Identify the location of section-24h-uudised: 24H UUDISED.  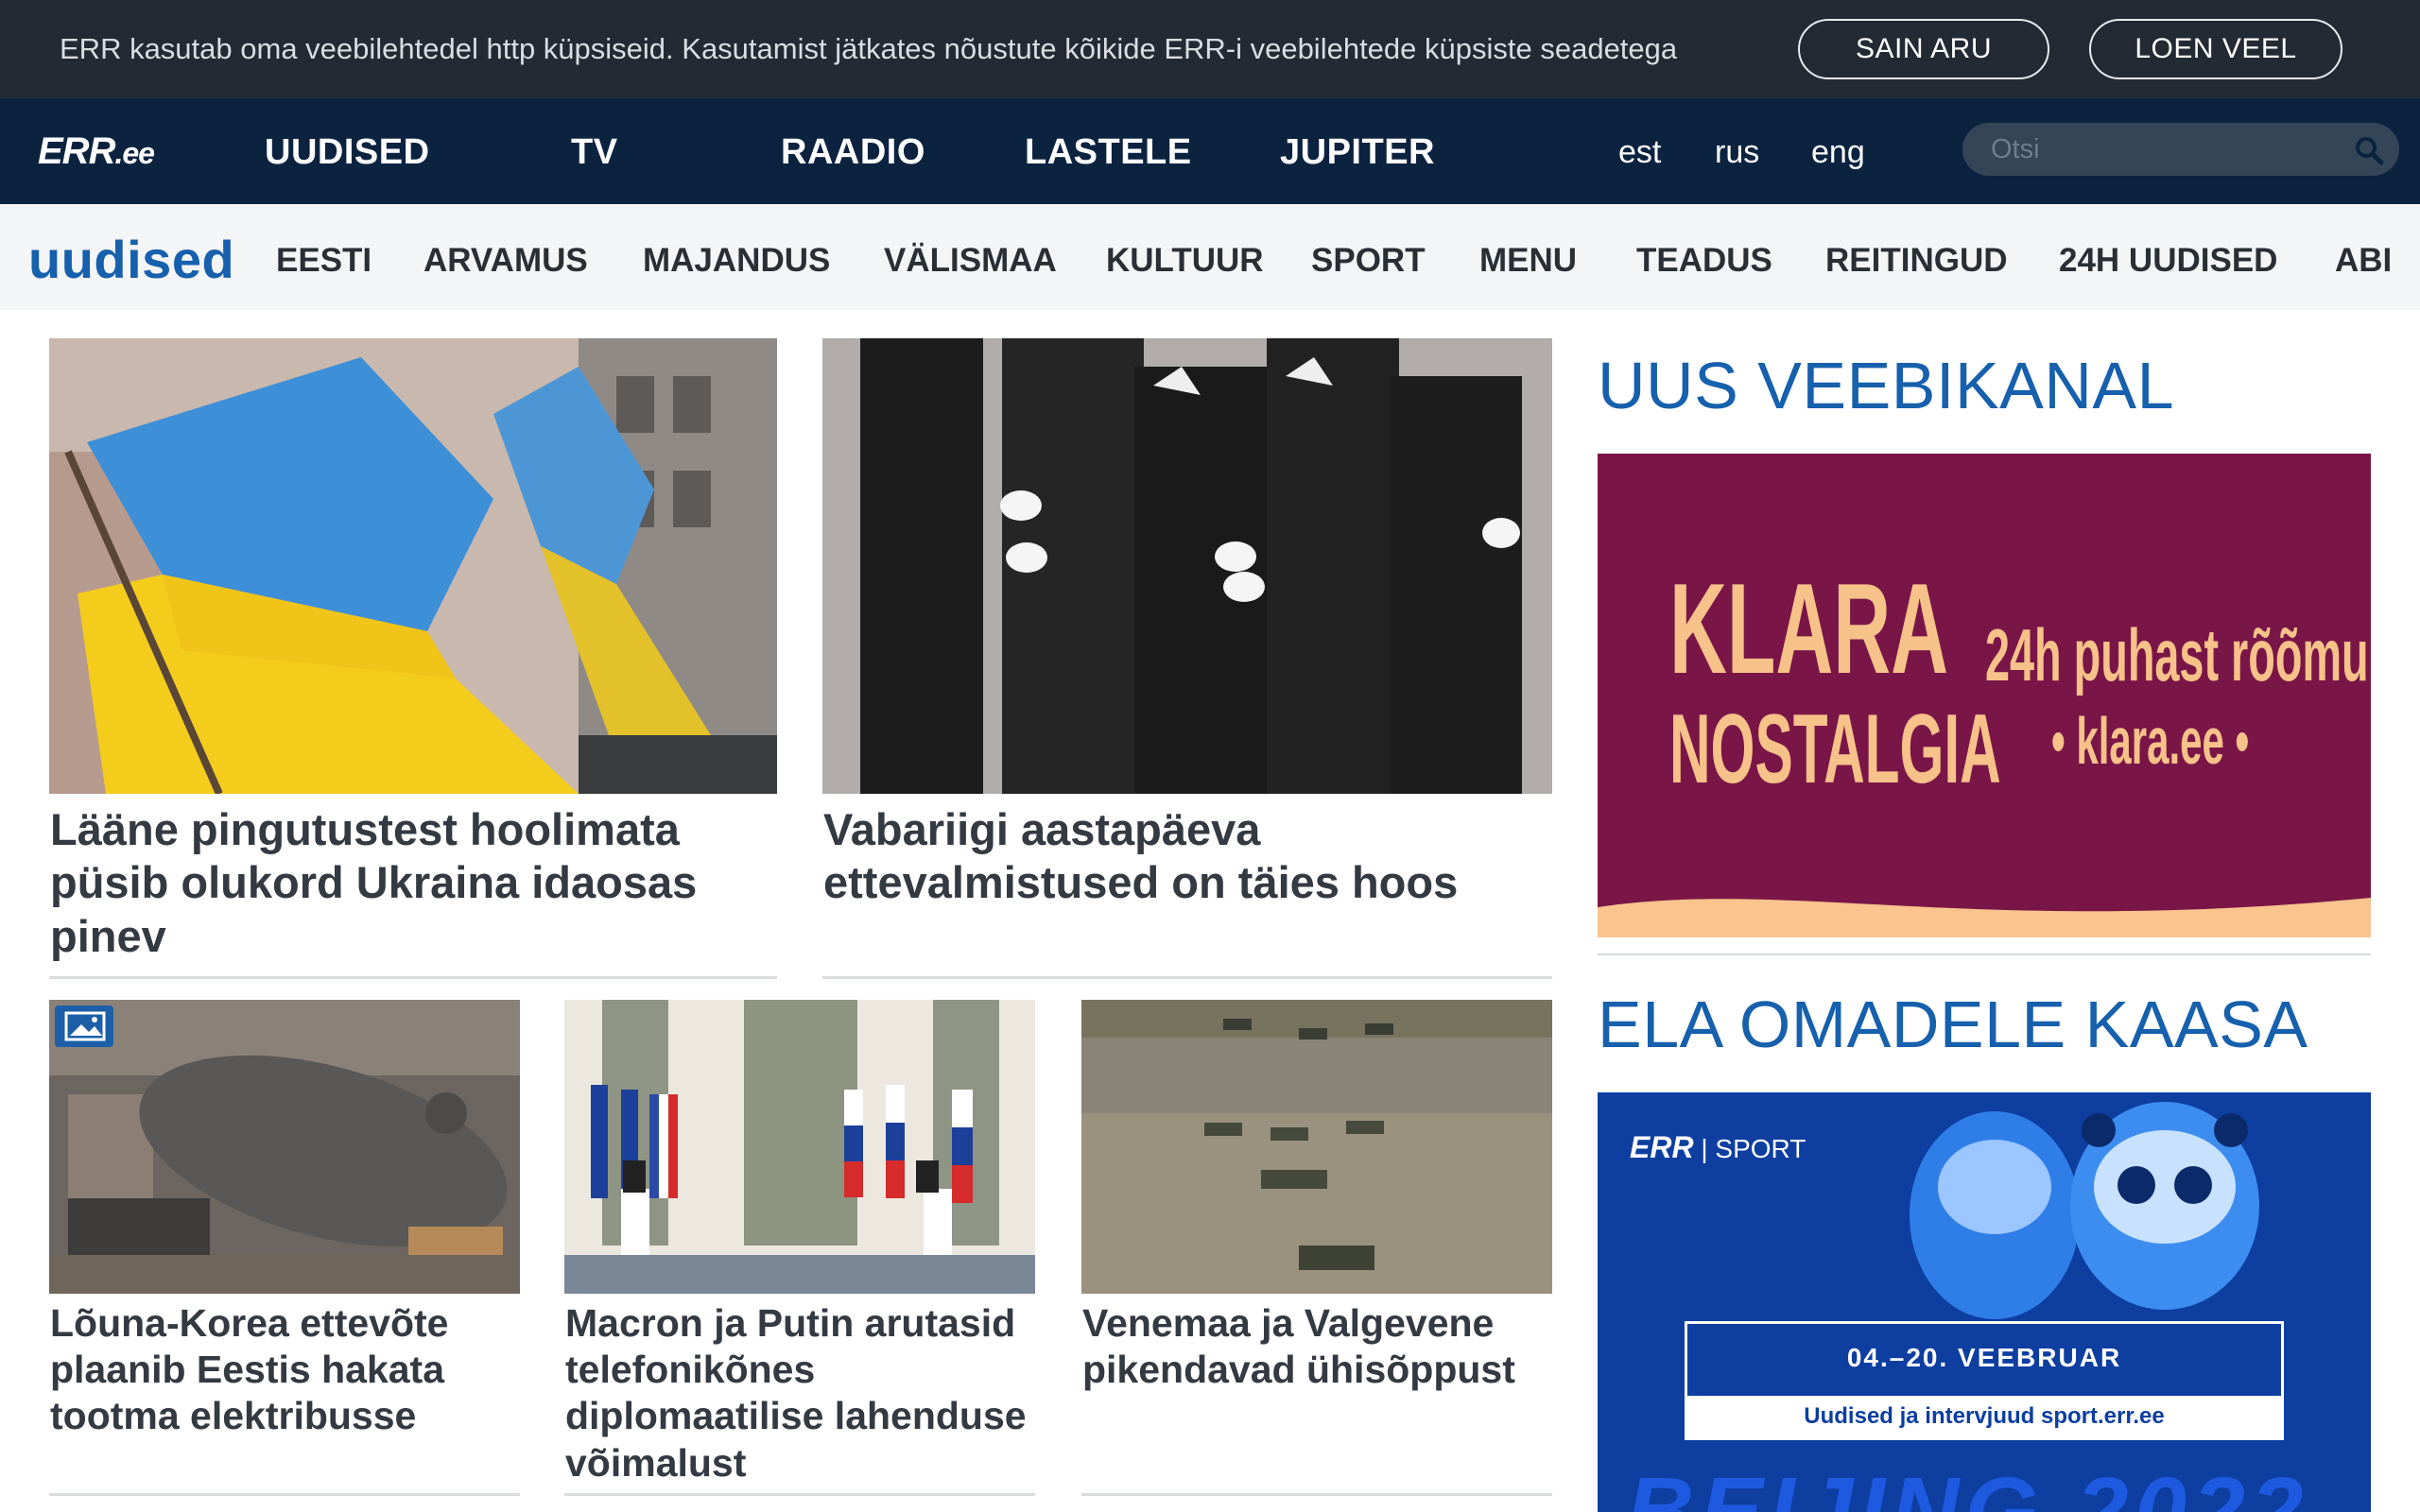
(2168, 261).